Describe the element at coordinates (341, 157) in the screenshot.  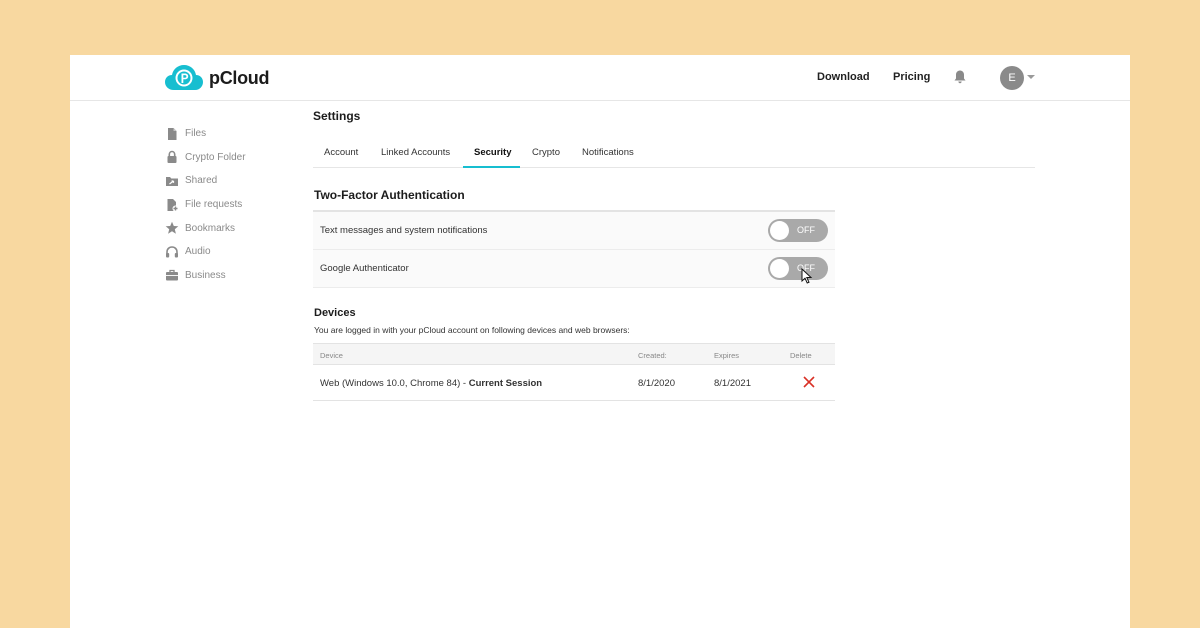
I see `tab-account: Account` at that location.